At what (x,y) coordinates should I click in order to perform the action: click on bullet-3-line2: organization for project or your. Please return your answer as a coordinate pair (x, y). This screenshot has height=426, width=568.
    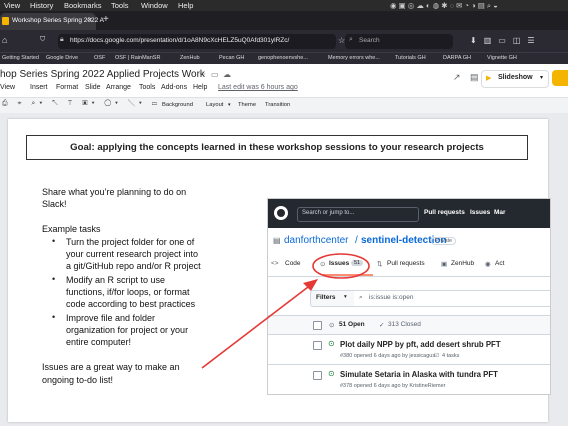
    Looking at the image, I should click on (127, 330).